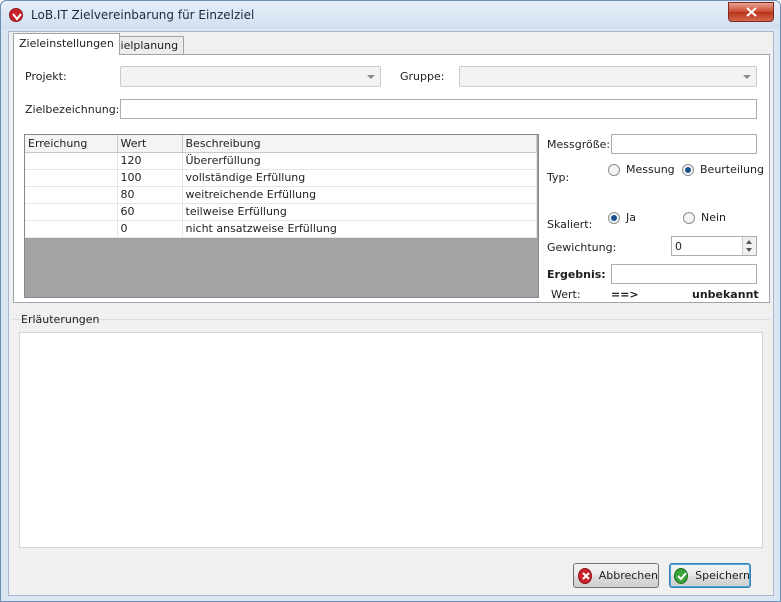 This screenshot has height=602, width=781. Describe the element at coordinates (438, 109) in the screenshot. I see `zielbezeichnung-input` at that location.